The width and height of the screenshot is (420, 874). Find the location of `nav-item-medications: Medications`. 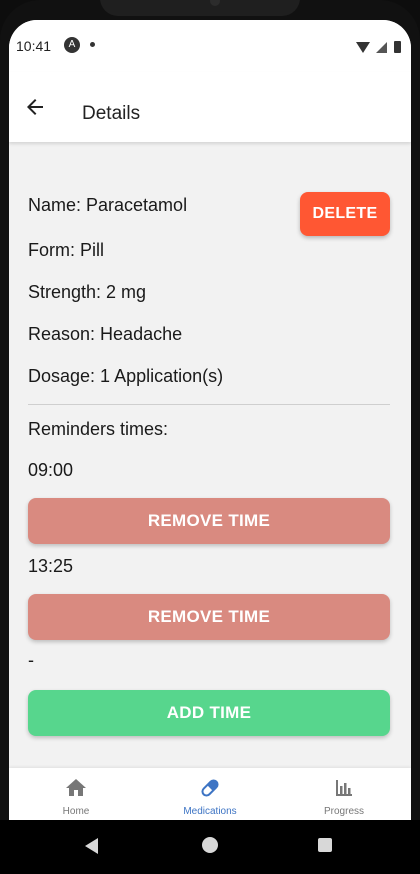

nav-item-medications: Medications is located at coordinates (210, 794).